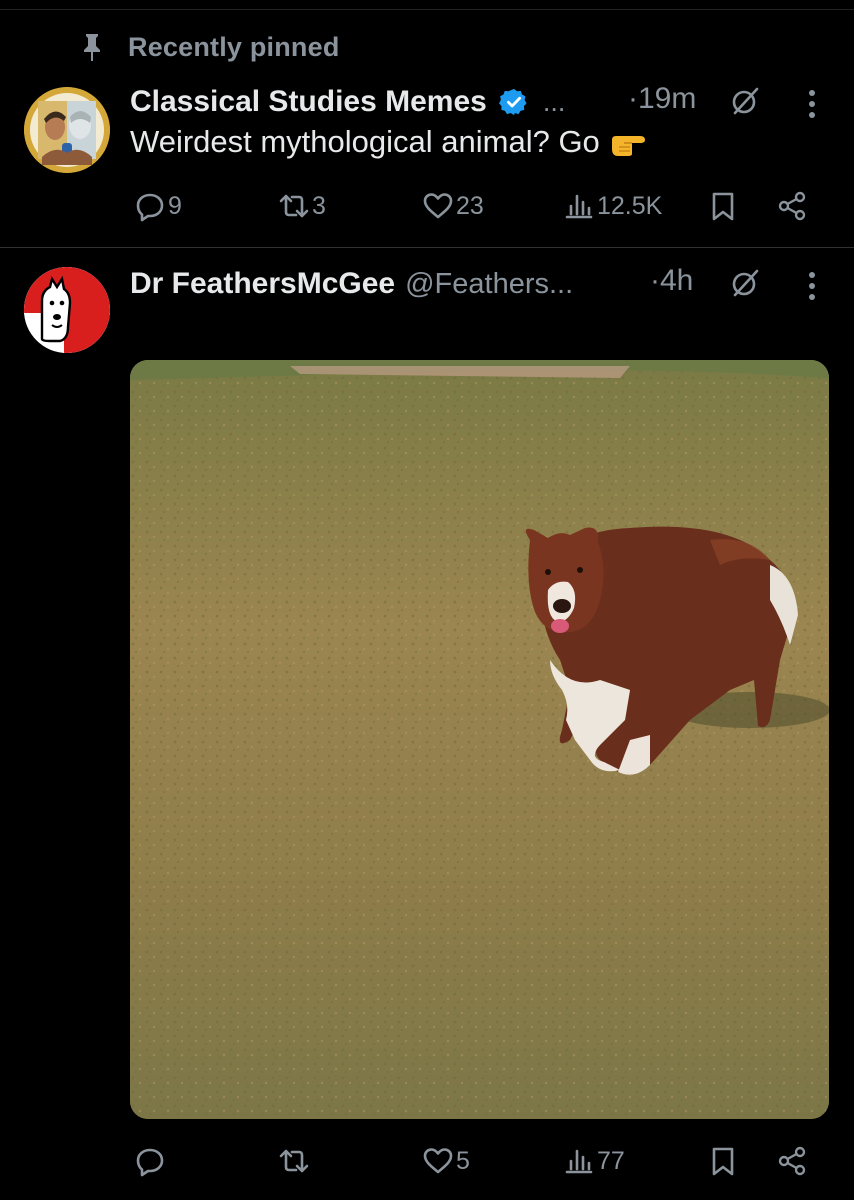  I want to click on verified-badge-icon, so click(512, 102).